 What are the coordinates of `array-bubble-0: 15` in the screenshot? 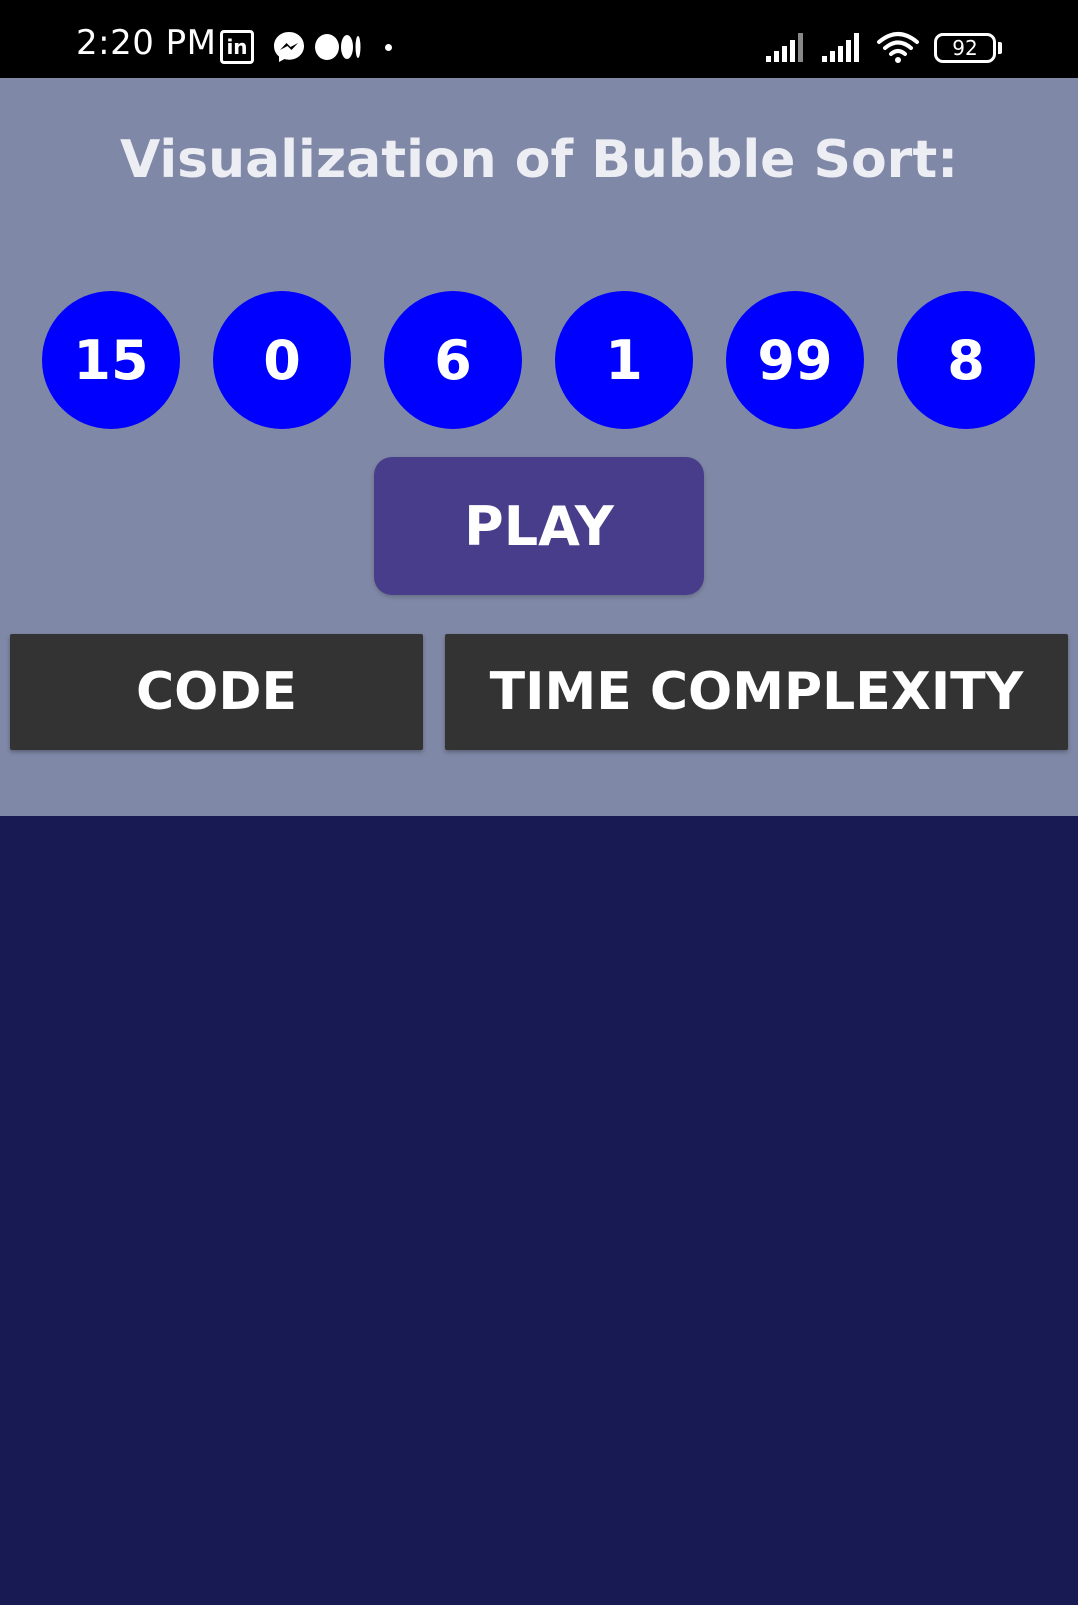 It's located at (111, 360).